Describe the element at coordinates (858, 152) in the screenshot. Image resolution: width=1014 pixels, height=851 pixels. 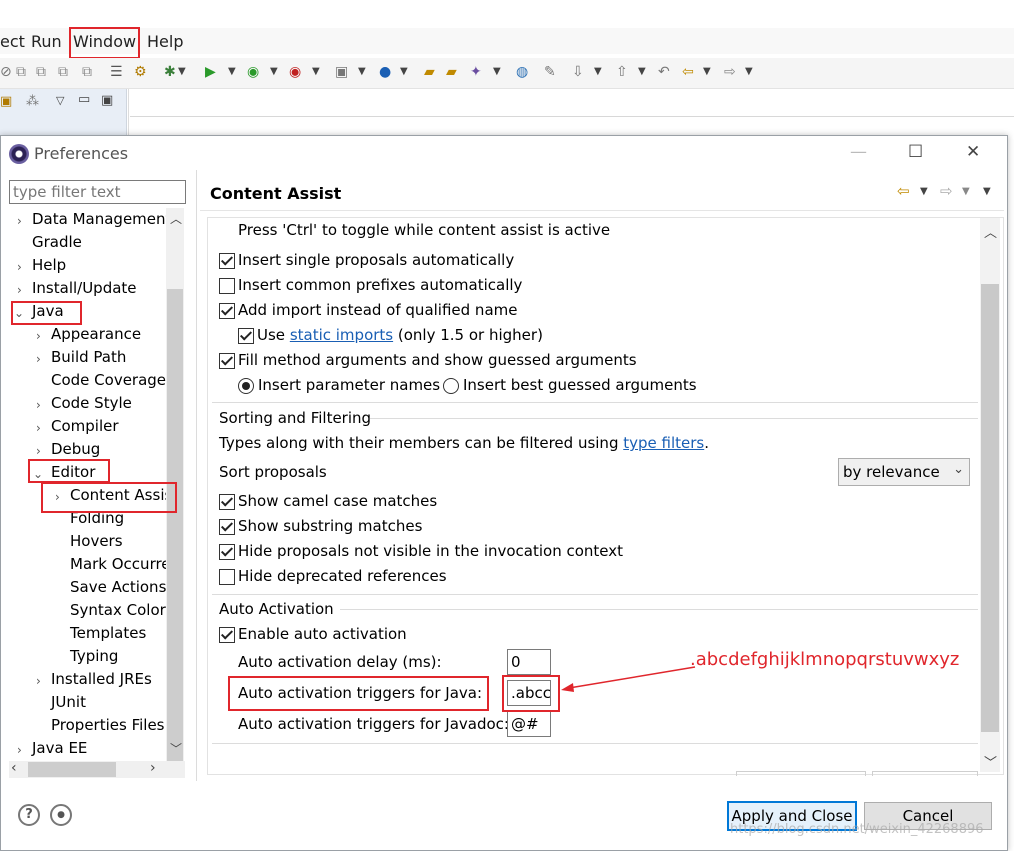
I see `minimize-window-icon: —` at that location.